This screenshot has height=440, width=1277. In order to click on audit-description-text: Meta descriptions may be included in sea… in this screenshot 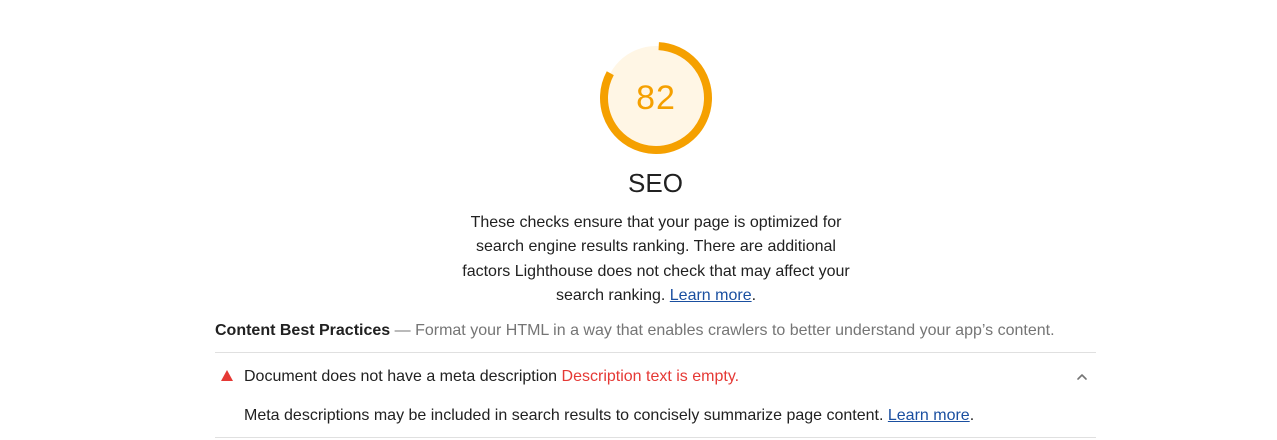, I will do `click(564, 415)`.